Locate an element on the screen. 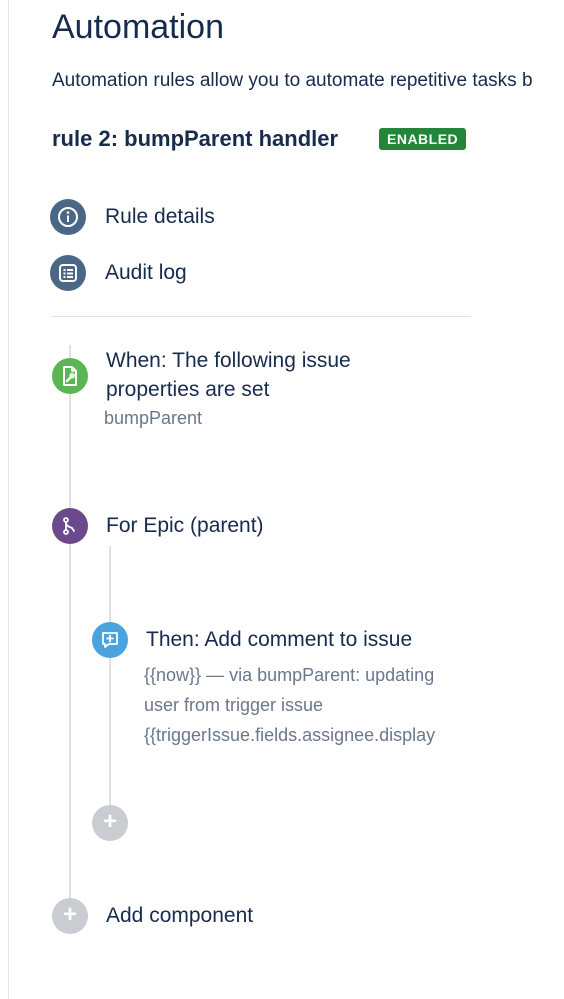  action-node is located at coordinates (110, 640).